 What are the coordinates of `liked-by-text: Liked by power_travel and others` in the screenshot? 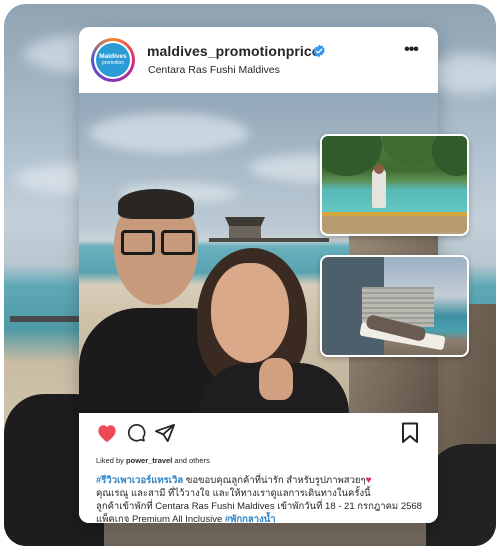 It's located at (153, 460).